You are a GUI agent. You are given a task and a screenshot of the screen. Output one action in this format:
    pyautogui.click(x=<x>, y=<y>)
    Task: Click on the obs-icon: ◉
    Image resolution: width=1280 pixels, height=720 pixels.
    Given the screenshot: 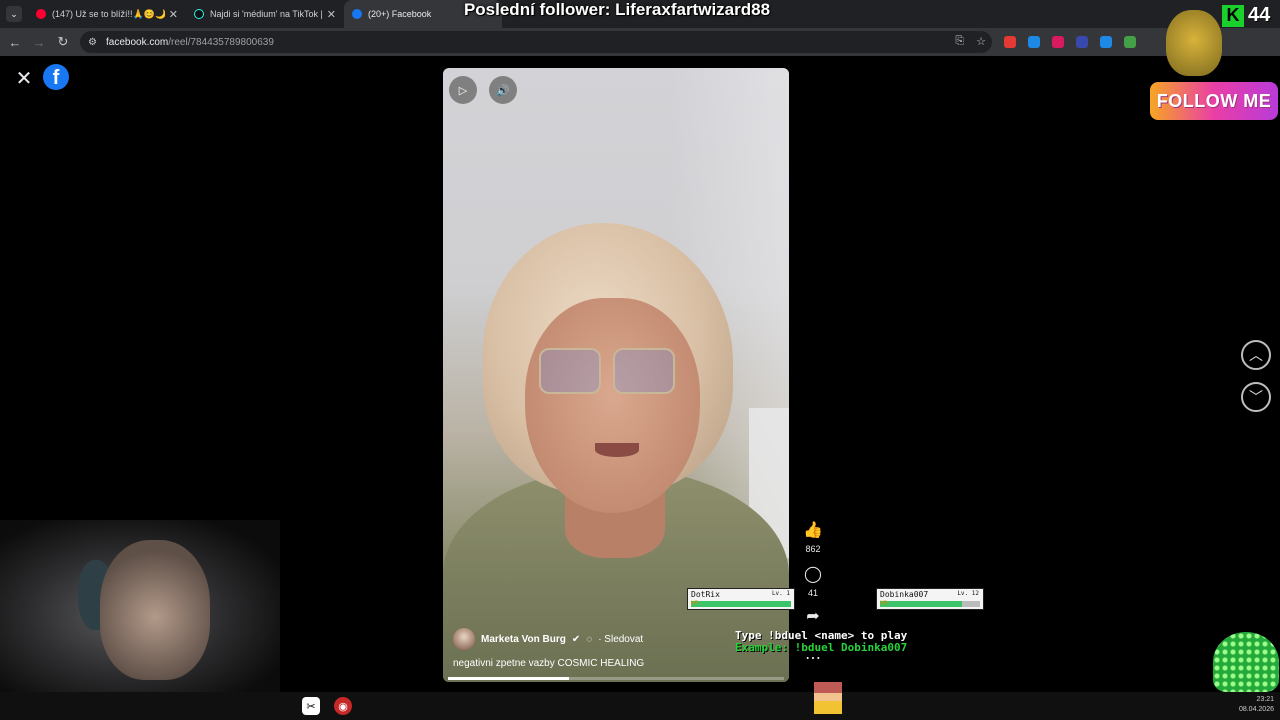 What is the action you would take?
    pyautogui.click(x=343, y=706)
    